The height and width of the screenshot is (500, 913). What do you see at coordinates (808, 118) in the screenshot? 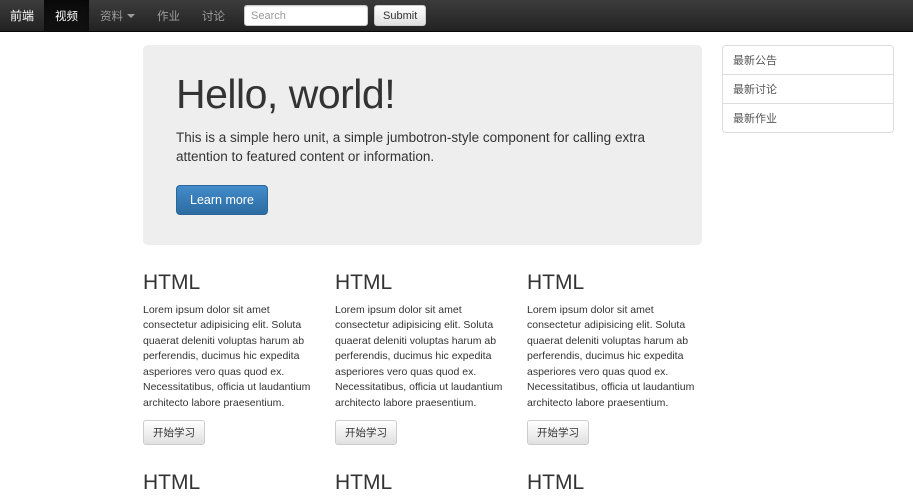
I see `sidebar-item-homework: 最新作业` at bounding box center [808, 118].